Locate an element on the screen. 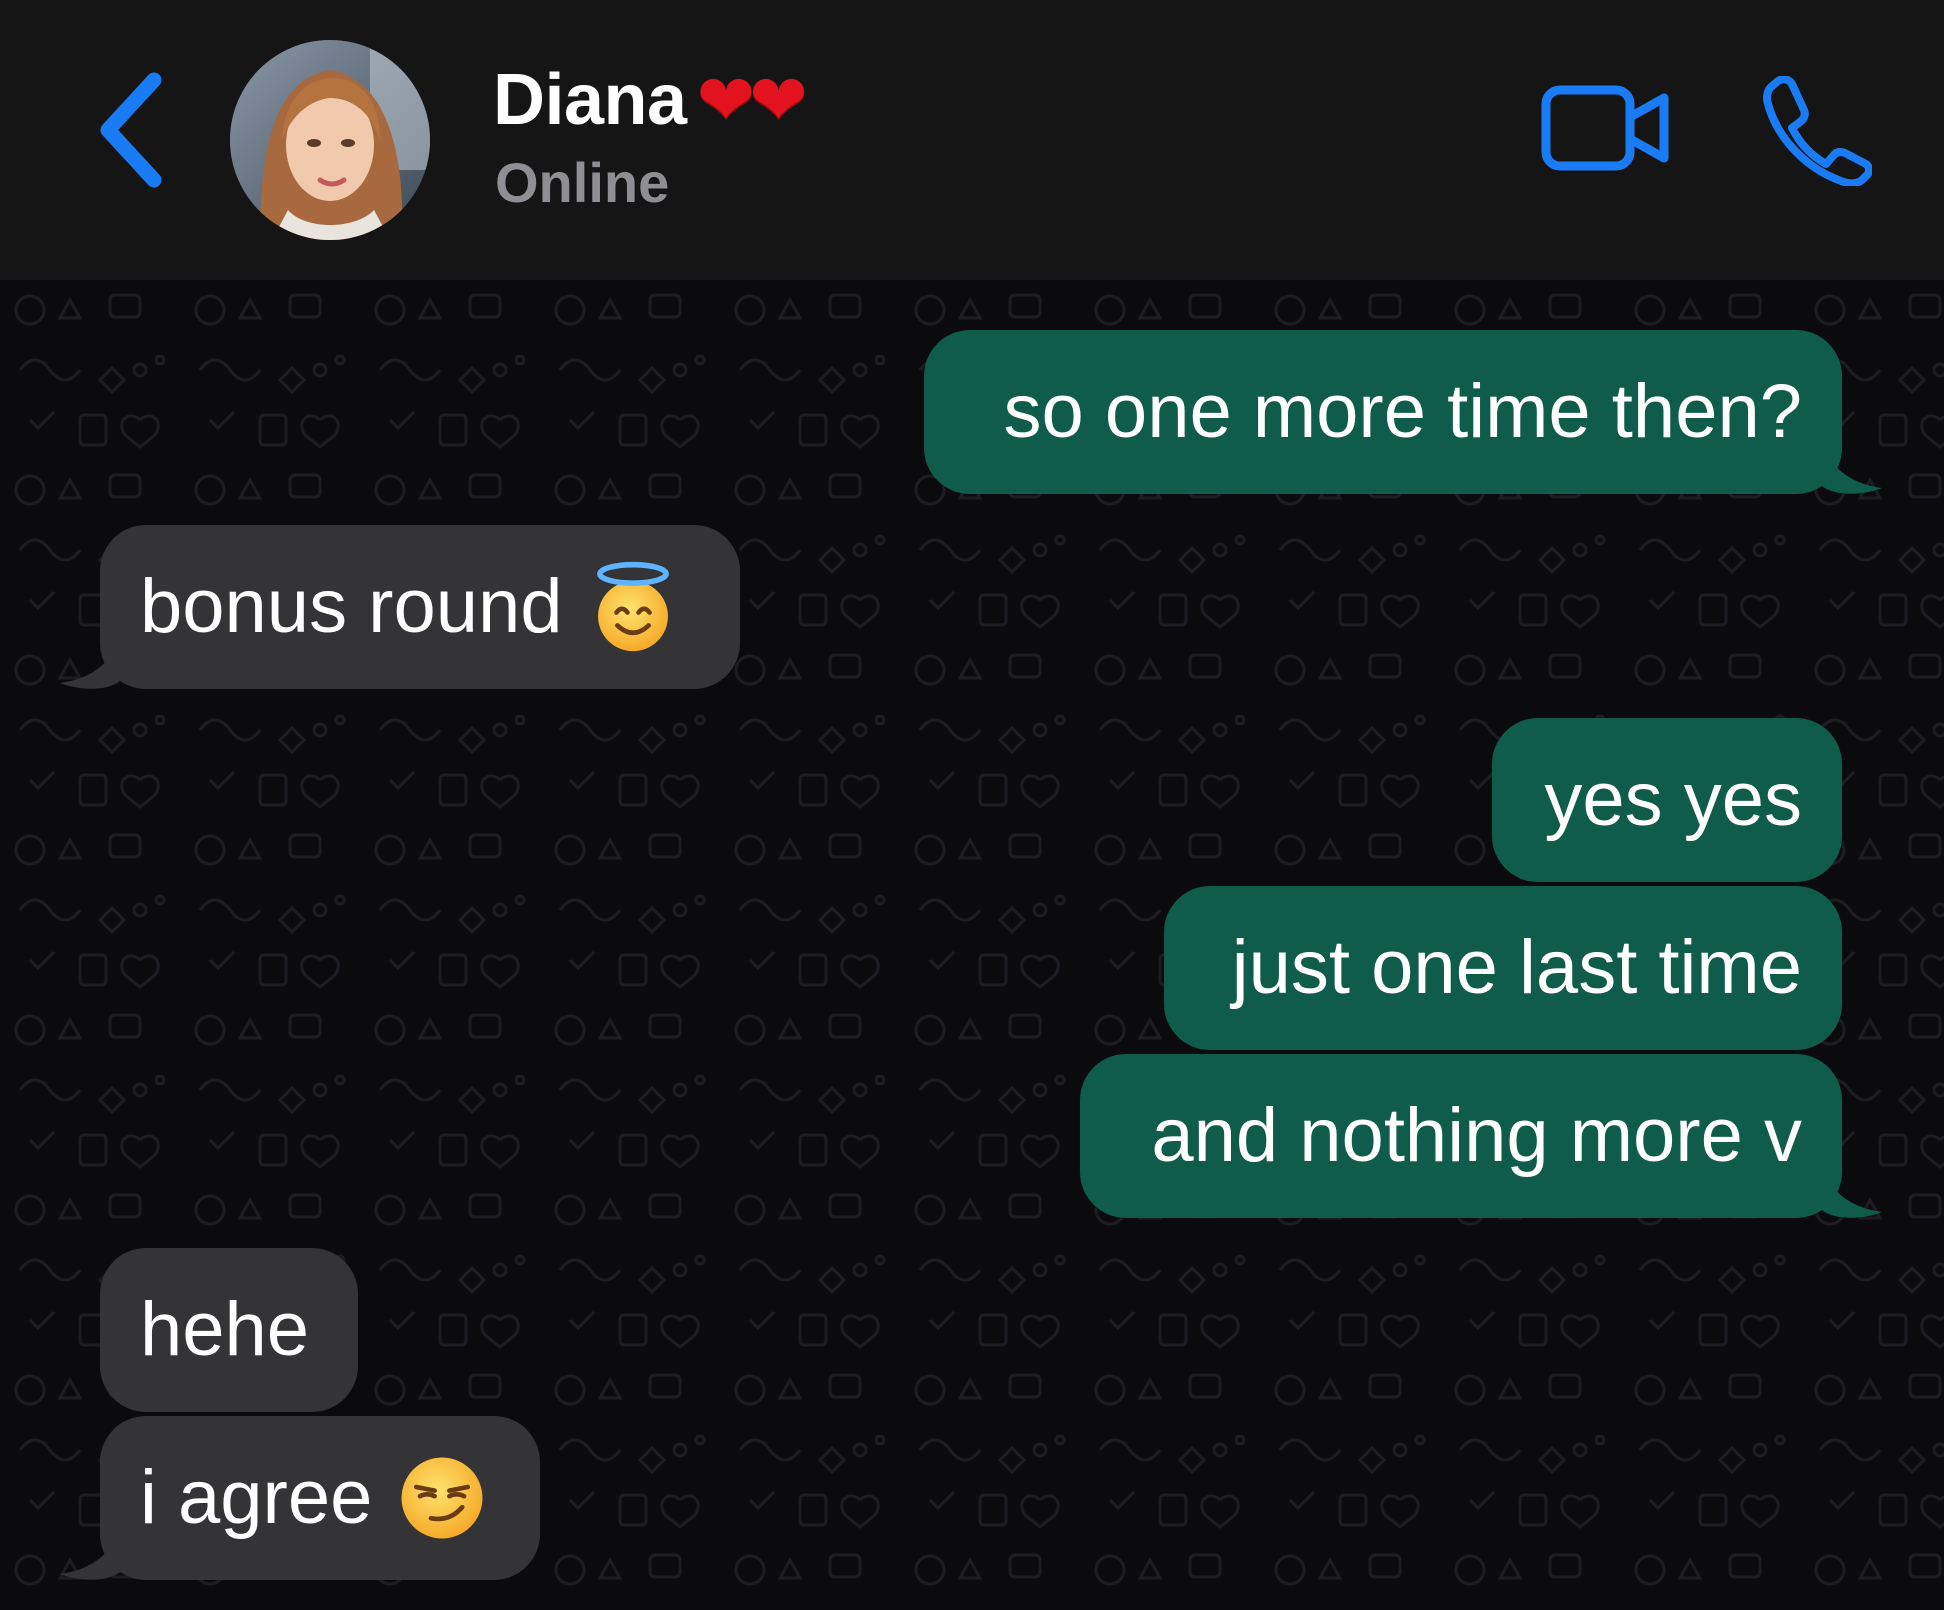 The image size is (1944, 1610). message-outgoing: just one last time is located at coordinates (1503, 968).